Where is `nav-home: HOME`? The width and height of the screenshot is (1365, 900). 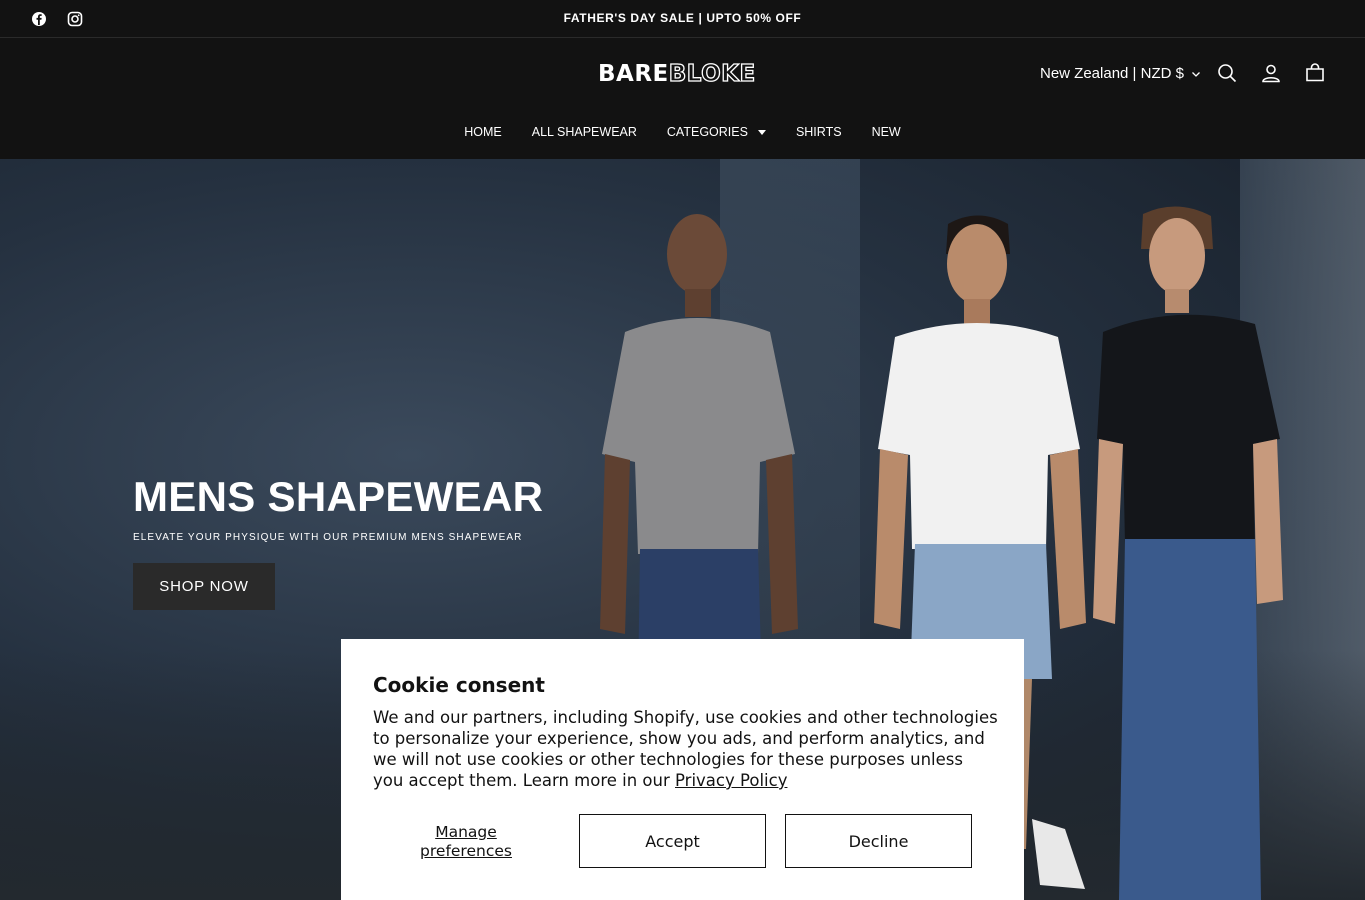 nav-home: HOME is located at coordinates (483, 132).